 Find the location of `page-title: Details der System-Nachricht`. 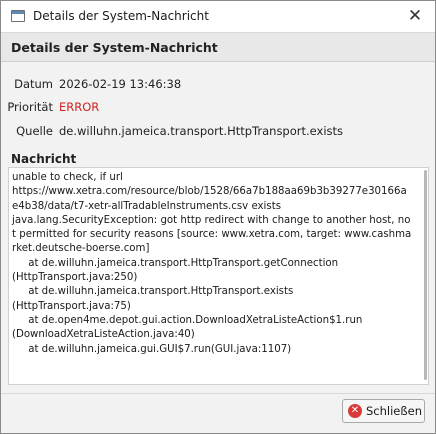

page-title: Details der System-Nachricht is located at coordinates (114, 47).